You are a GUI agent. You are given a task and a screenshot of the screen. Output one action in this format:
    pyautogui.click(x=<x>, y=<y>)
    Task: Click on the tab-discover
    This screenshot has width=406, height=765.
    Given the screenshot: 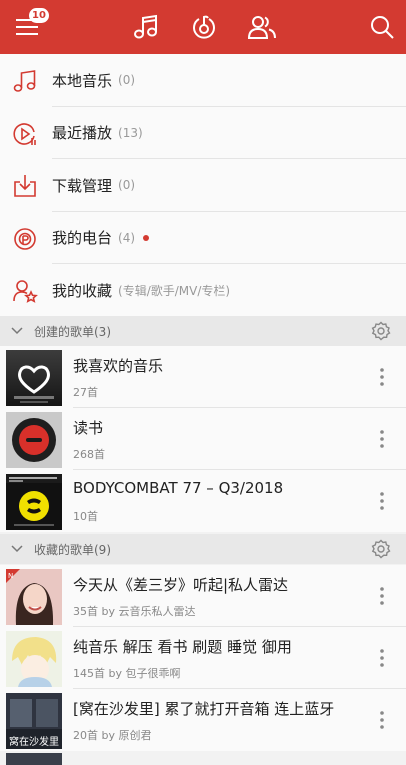 What is the action you would take?
    pyautogui.click(x=204, y=27)
    